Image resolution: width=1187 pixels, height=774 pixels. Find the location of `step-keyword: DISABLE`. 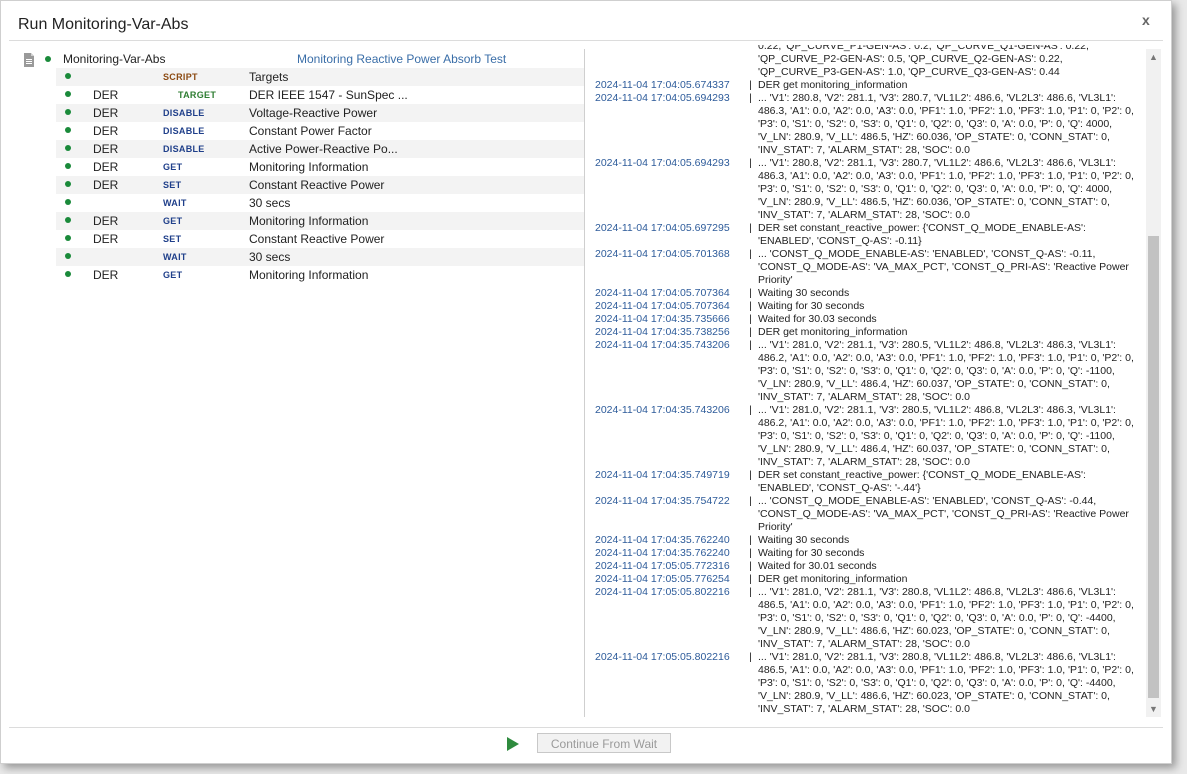

step-keyword: DISABLE is located at coordinates (184, 113).